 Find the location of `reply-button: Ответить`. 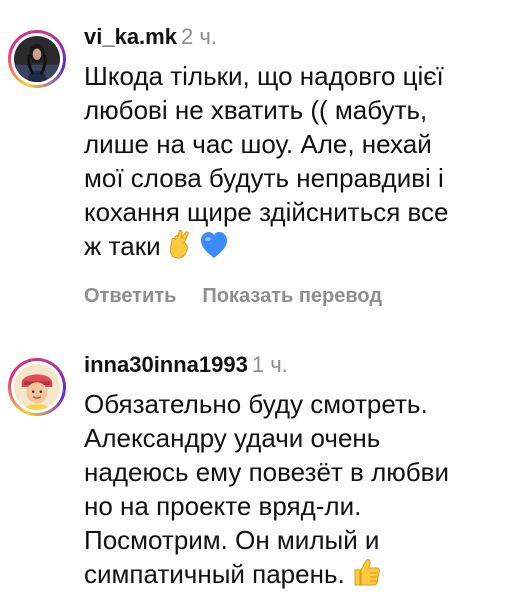

reply-button: Ответить is located at coordinates (130, 296).